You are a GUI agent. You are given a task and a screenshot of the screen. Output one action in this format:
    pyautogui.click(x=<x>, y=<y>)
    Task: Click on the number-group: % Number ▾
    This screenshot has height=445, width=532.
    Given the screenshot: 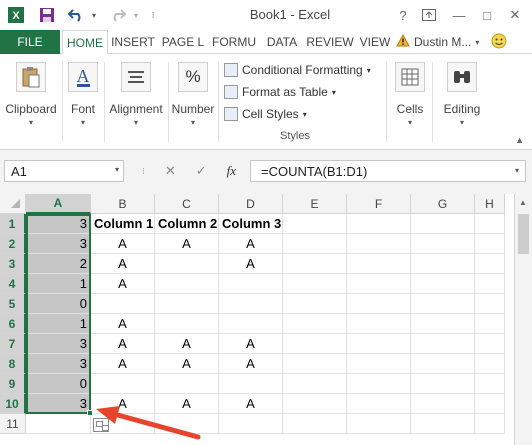 What is the action you would take?
    pyautogui.click(x=193, y=102)
    